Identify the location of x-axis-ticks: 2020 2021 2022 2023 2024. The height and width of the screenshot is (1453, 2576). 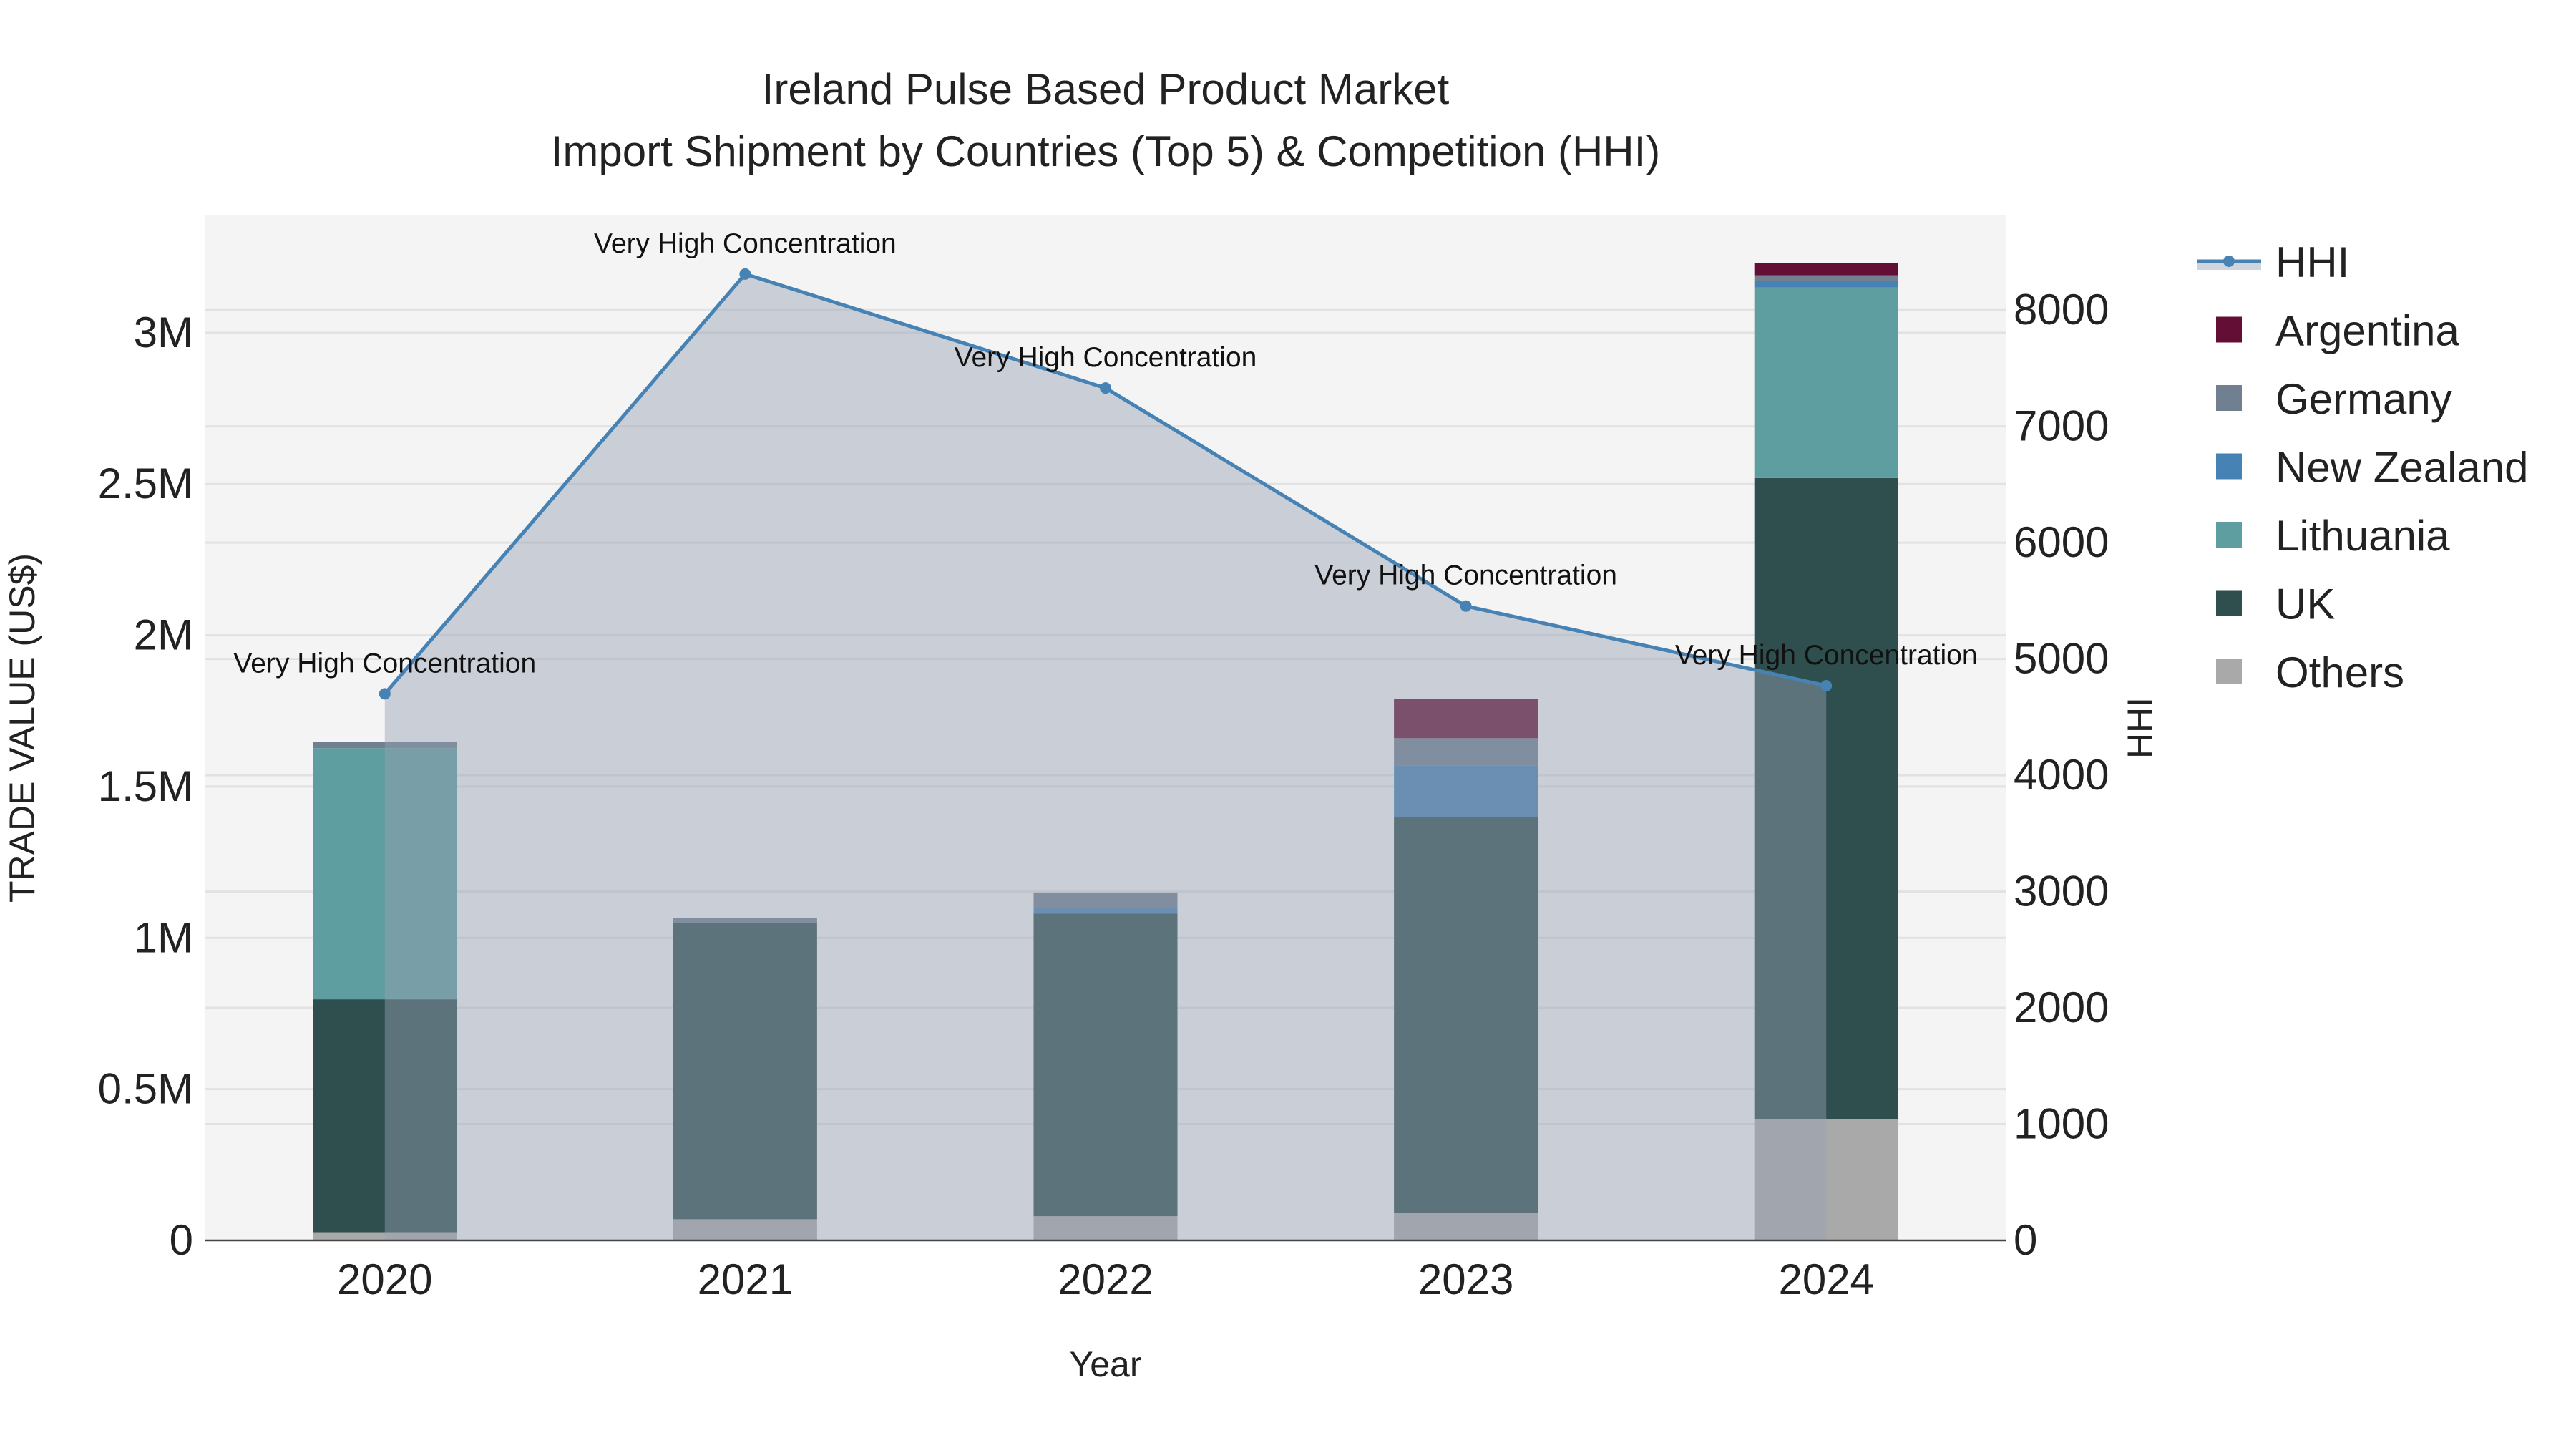
(1105, 1279).